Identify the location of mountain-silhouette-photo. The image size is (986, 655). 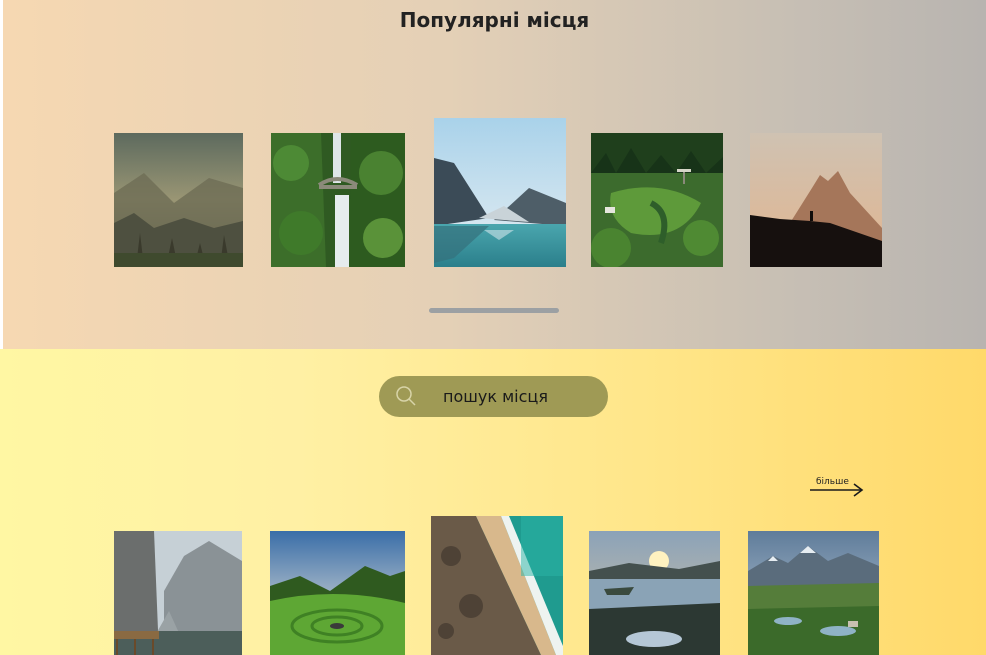
(816, 200).